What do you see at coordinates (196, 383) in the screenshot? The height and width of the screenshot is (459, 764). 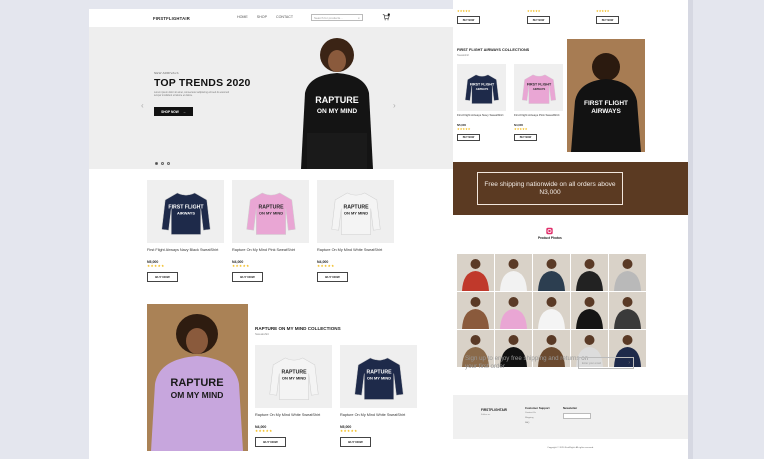 I see `collection-print-1: RAPTURE` at bounding box center [196, 383].